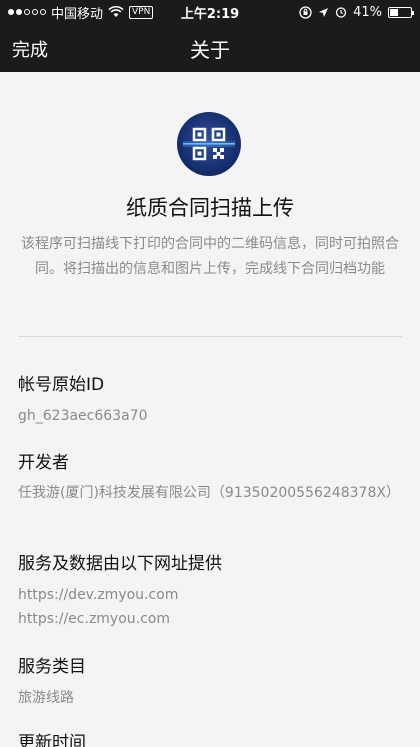 This screenshot has width=420, height=747. I want to click on status-left: 中国移动 VPN, so click(153, 12).